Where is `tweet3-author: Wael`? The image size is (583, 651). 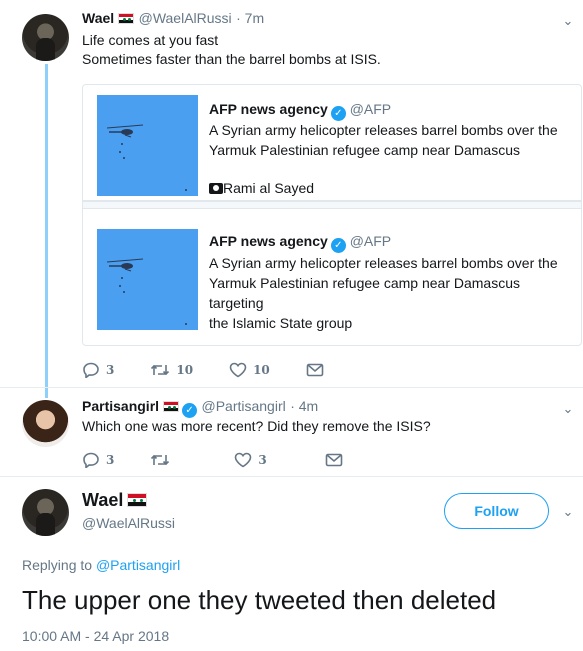 tweet3-author: Wael is located at coordinates (115, 500).